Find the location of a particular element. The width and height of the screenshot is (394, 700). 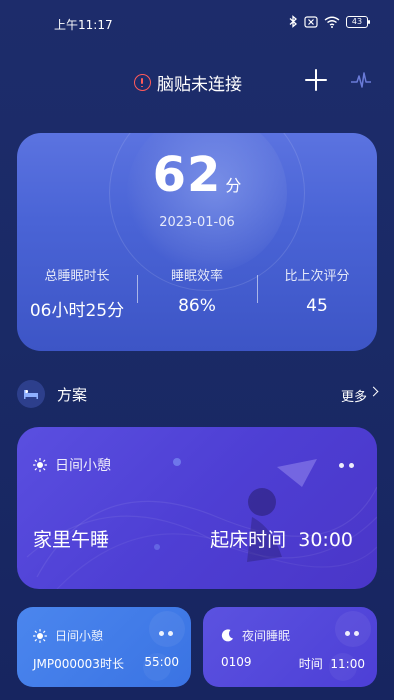

plan-name: 家里午睡 is located at coordinates (71, 540).